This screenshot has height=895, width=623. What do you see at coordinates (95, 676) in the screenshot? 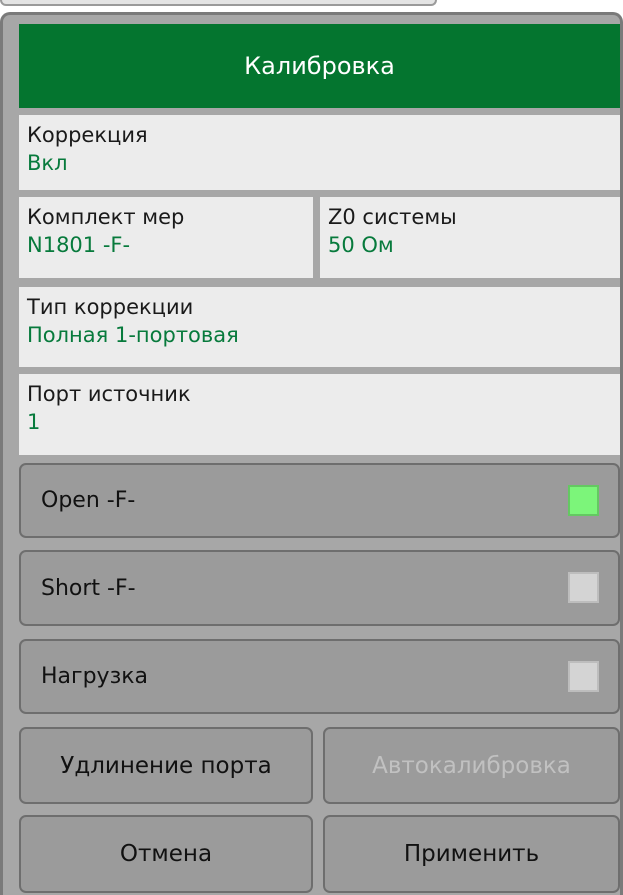
I see `load-standard-label: Нагрузка` at bounding box center [95, 676].